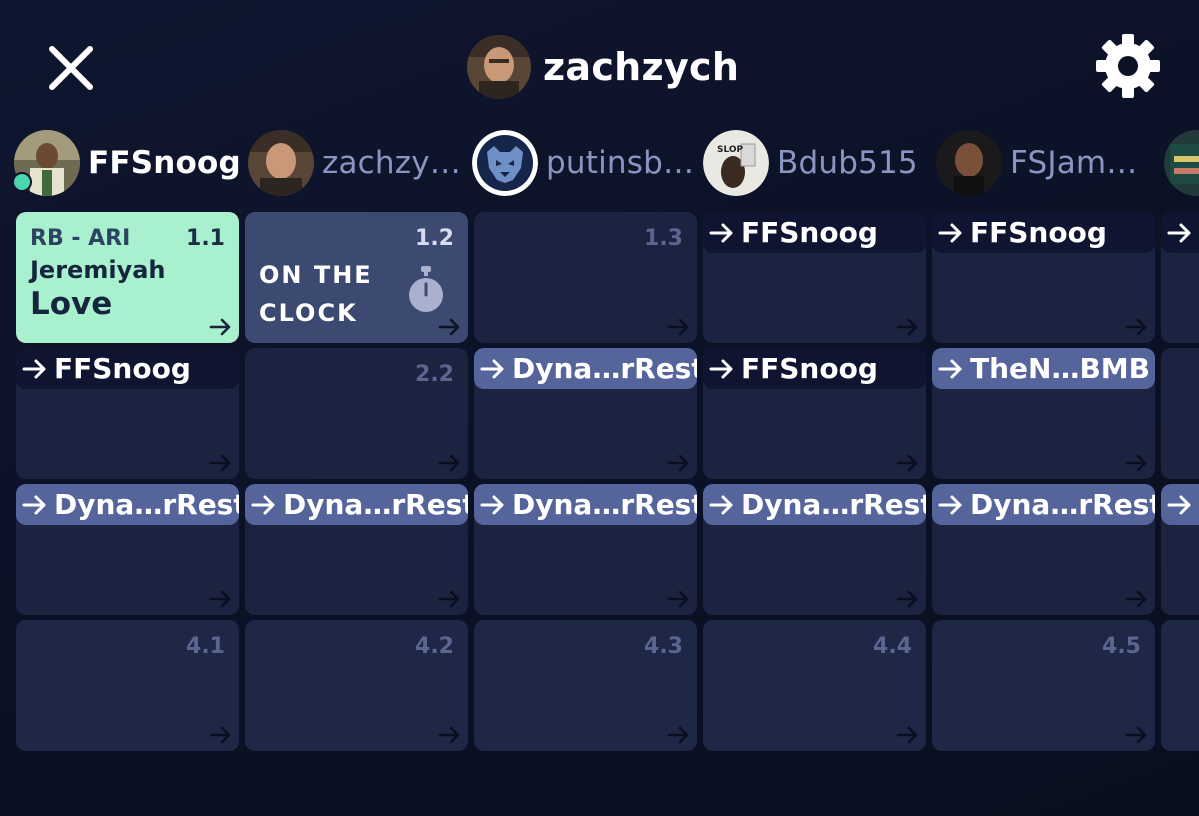 The width and height of the screenshot is (1199, 816). What do you see at coordinates (356, 685) in the screenshot?
I see `pick-cell-4-2: 4.2` at bounding box center [356, 685].